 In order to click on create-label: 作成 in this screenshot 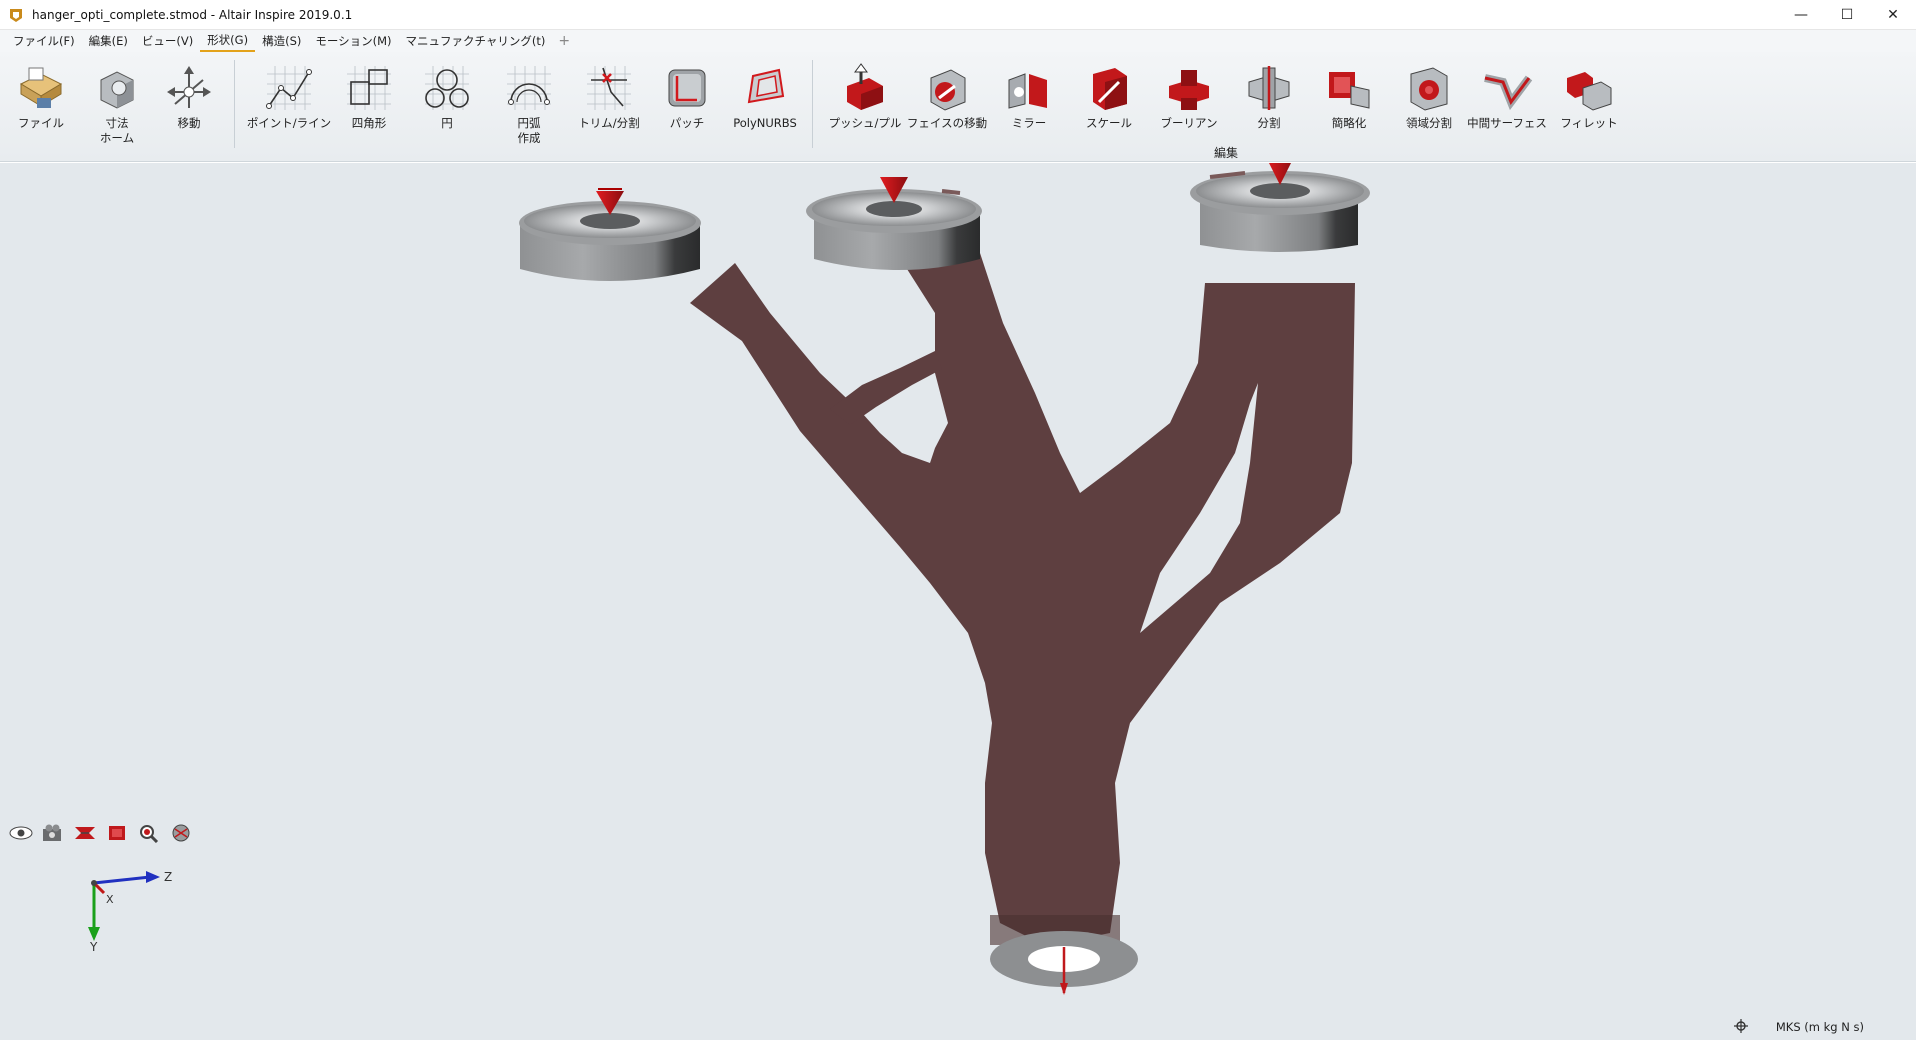, I will do `click(529, 138)`.